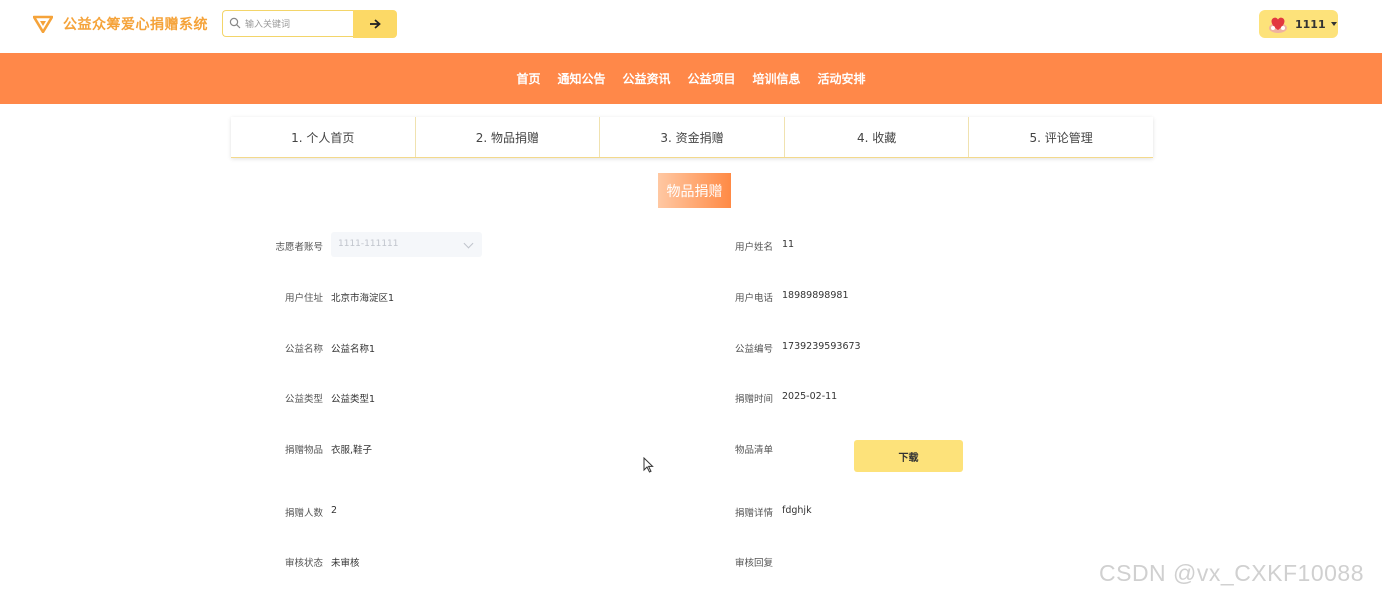 This screenshot has width=1382, height=597. I want to click on site-title: 公益众筹爱心捐赠系统, so click(135, 25).